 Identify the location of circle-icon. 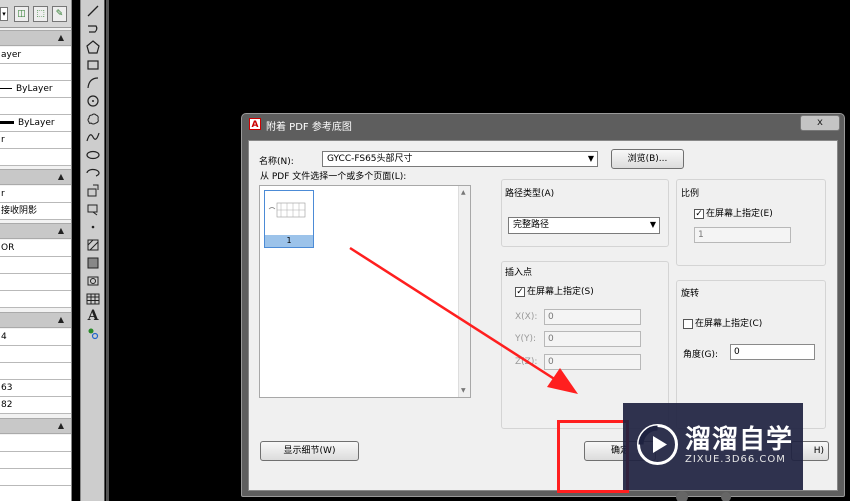
(93, 101).